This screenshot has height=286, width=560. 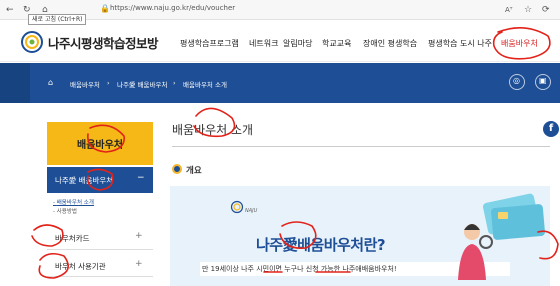 I want to click on sidebar-item-label: 바우처카드, so click(x=72, y=238).